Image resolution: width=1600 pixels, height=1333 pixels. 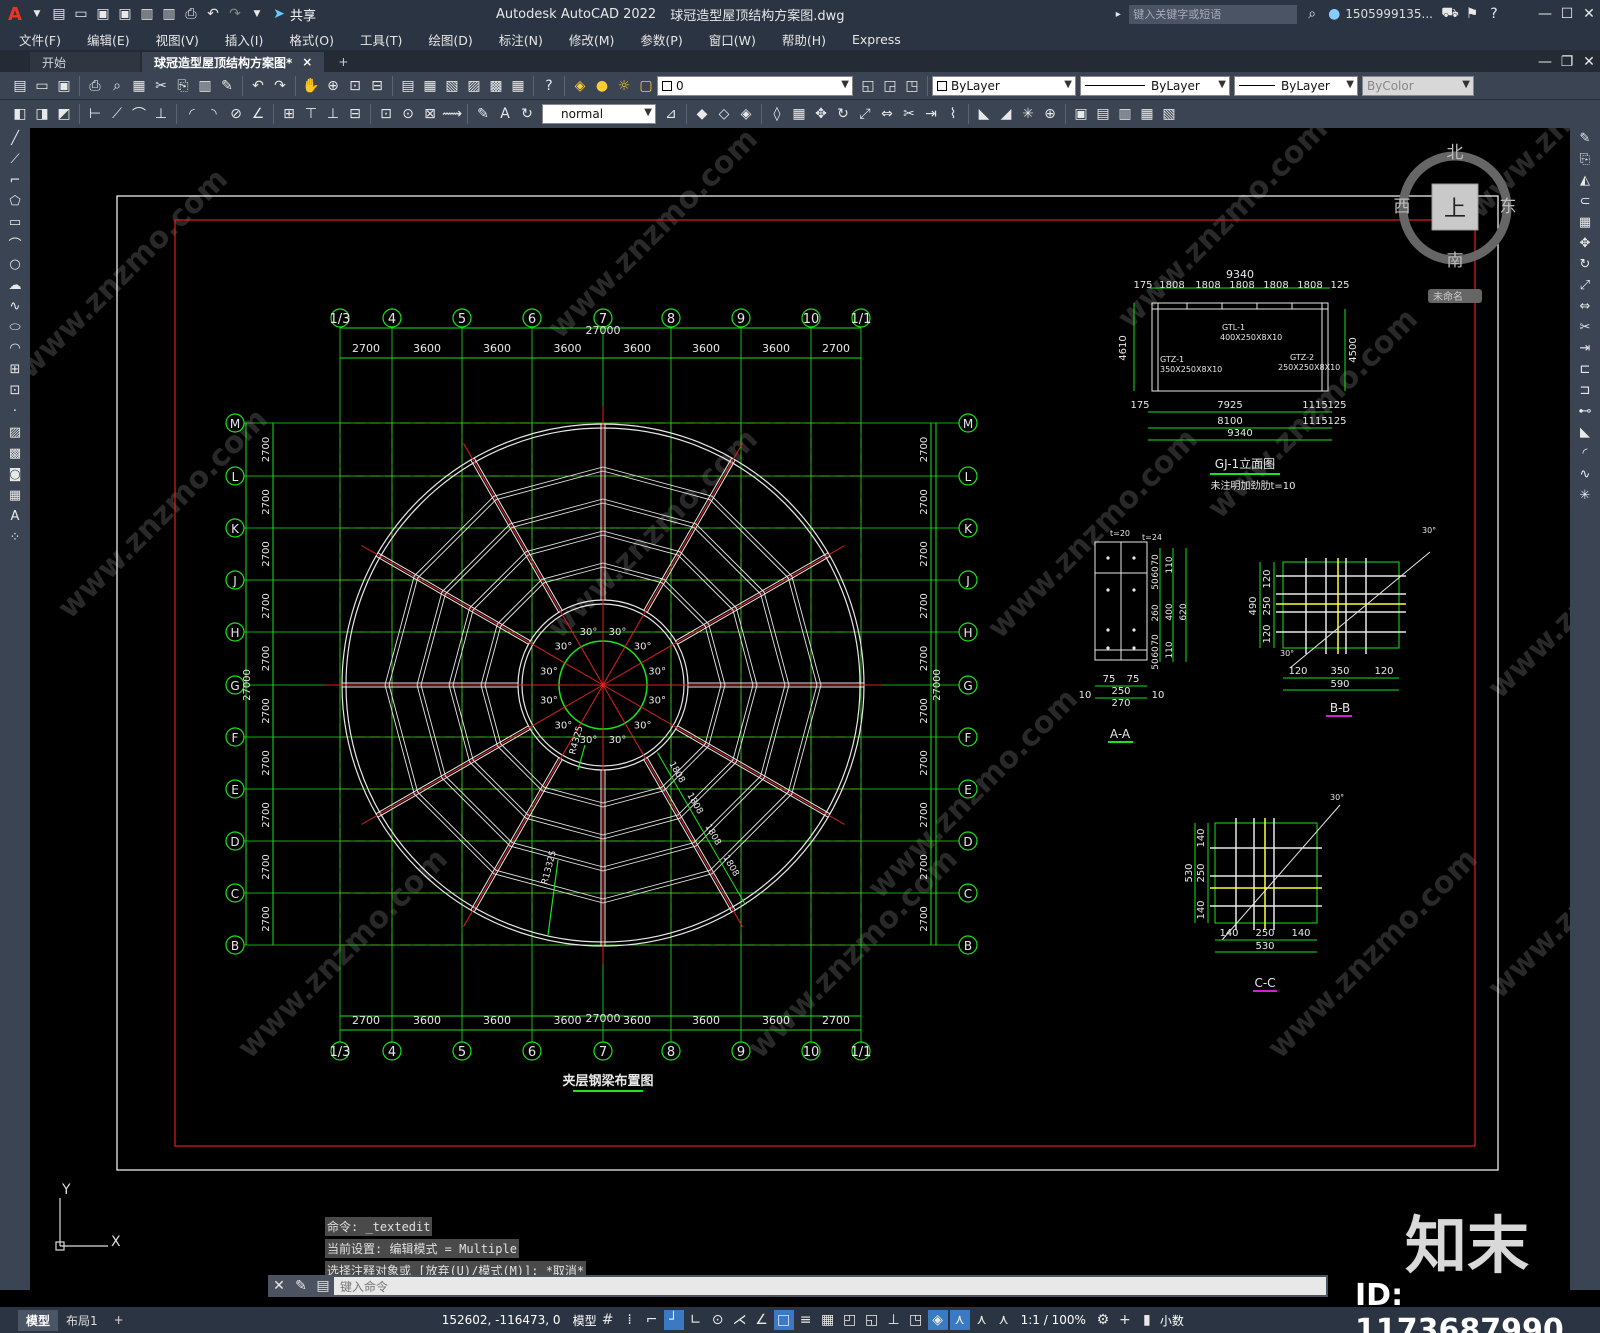 I want to click on dim-continue-icon: ⊥, so click(x=333, y=114).